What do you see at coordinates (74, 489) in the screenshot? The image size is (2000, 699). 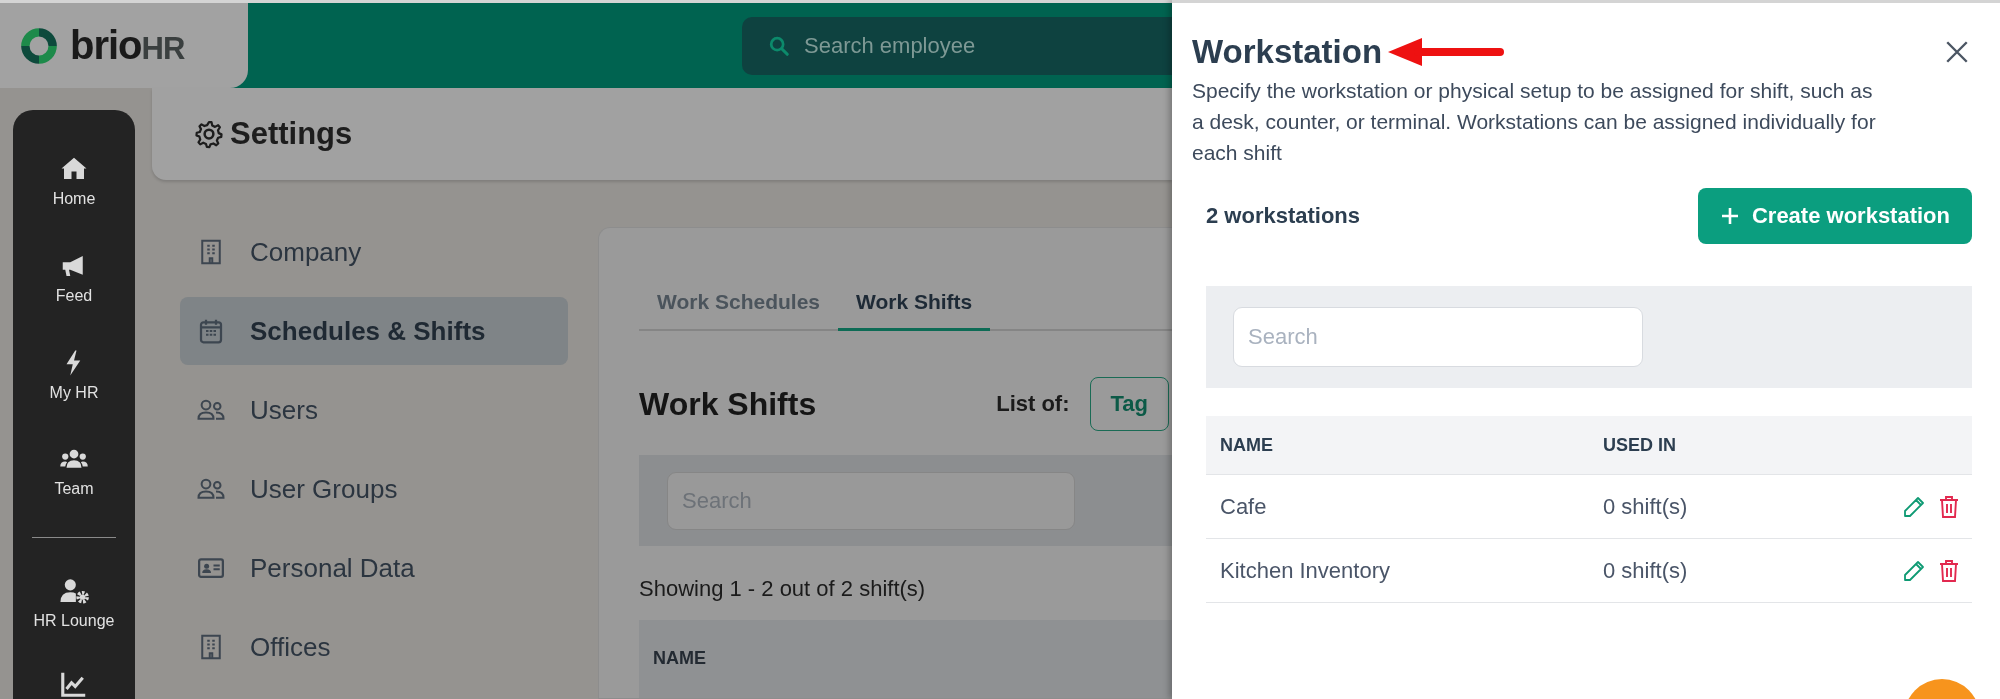 I see `nav-label: Team` at bounding box center [74, 489].